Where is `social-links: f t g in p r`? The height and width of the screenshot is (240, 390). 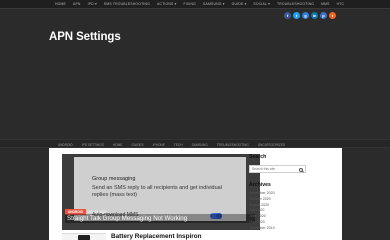 social-links: f t g in p r is located at coordinates (310, 15).